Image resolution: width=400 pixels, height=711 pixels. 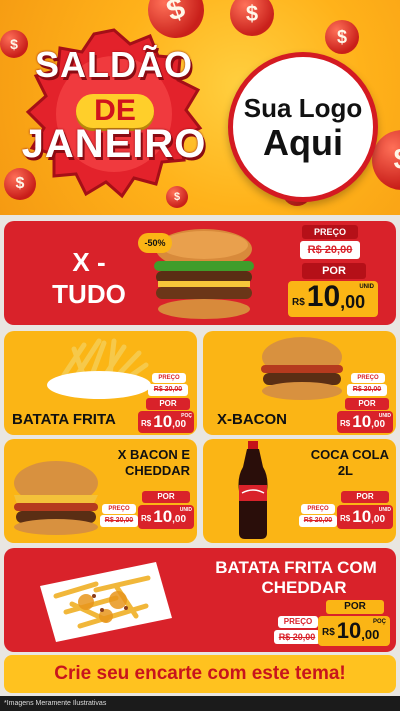 I want to click on product-name: X-BACON, so click(x=252, y=419).